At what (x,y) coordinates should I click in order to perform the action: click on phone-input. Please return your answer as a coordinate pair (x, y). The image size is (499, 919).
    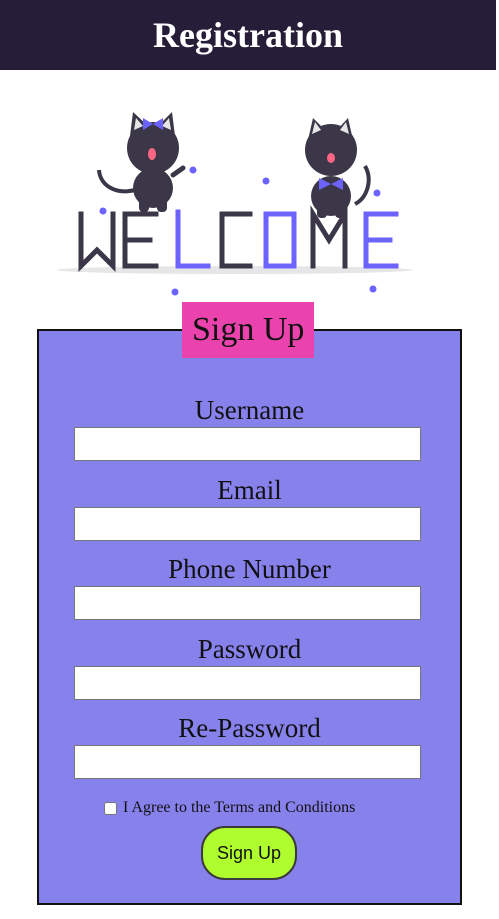
    Looking at the image, I should click on (247, 603).